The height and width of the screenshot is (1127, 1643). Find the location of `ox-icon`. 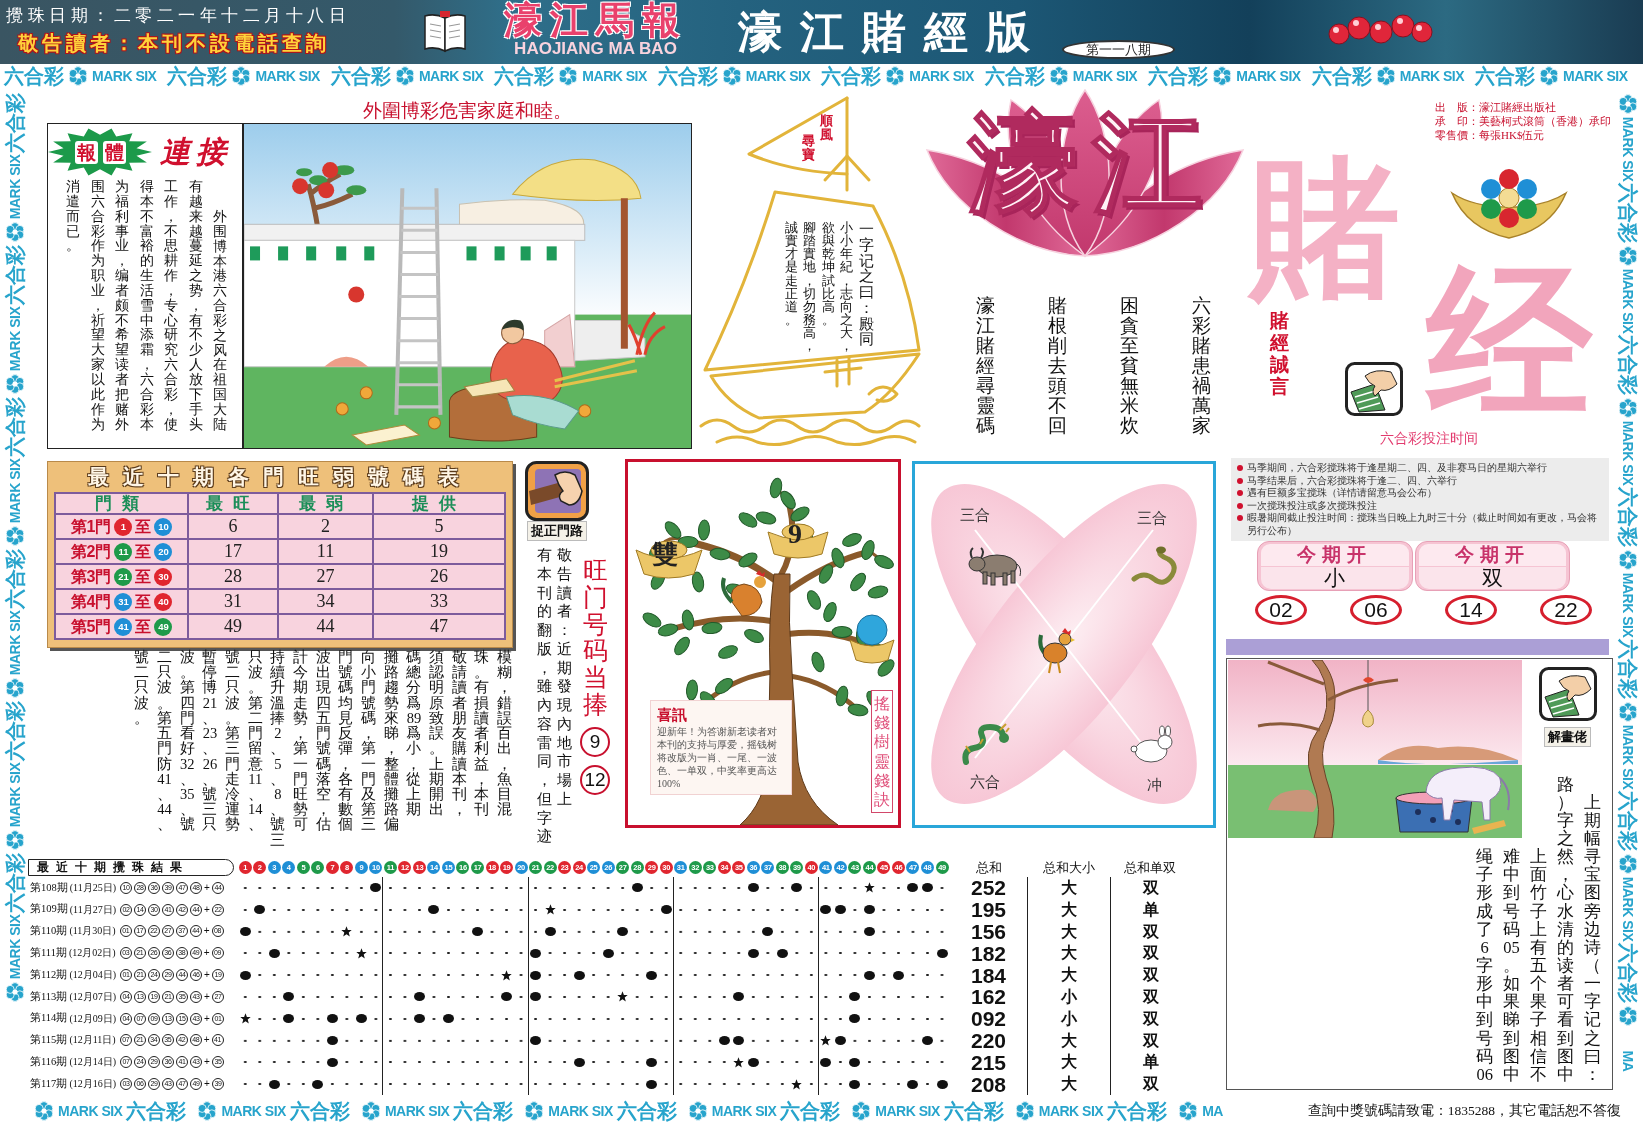

ox-icon is located at coordinates (995, 566).